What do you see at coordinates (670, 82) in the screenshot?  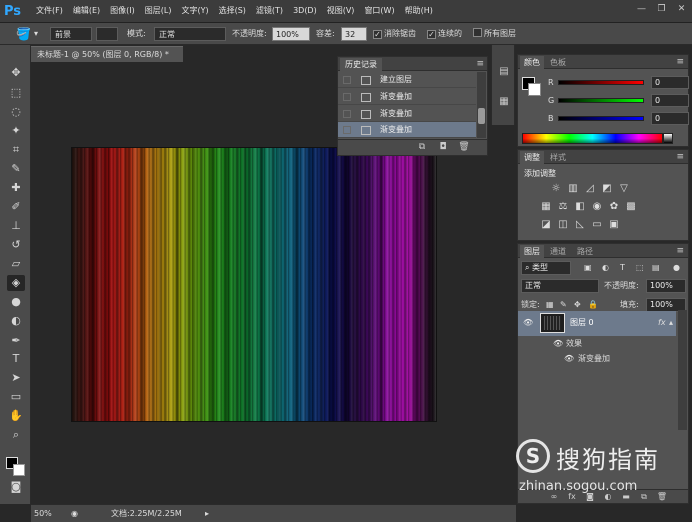 I see `red-value-input: 0` at bounding box center [670, 82].